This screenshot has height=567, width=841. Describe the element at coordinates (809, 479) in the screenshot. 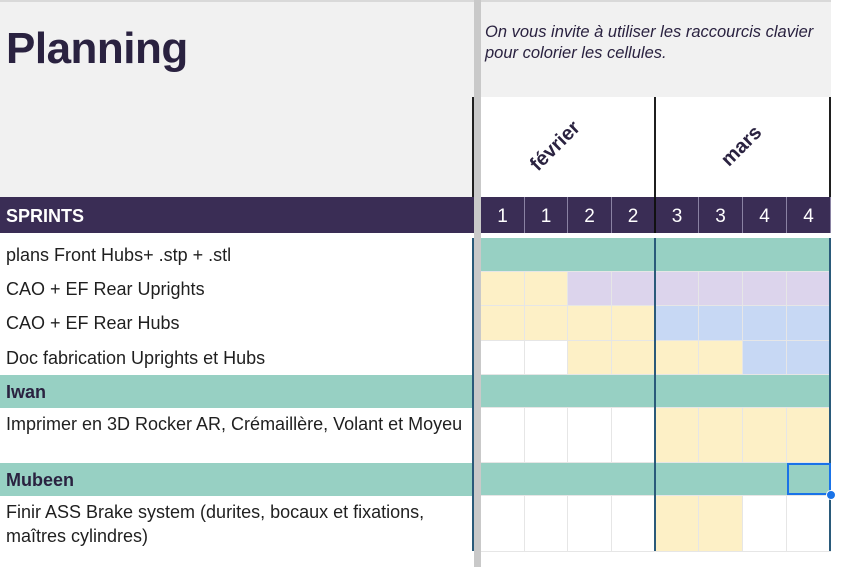

I see `selected-cell` at that location.